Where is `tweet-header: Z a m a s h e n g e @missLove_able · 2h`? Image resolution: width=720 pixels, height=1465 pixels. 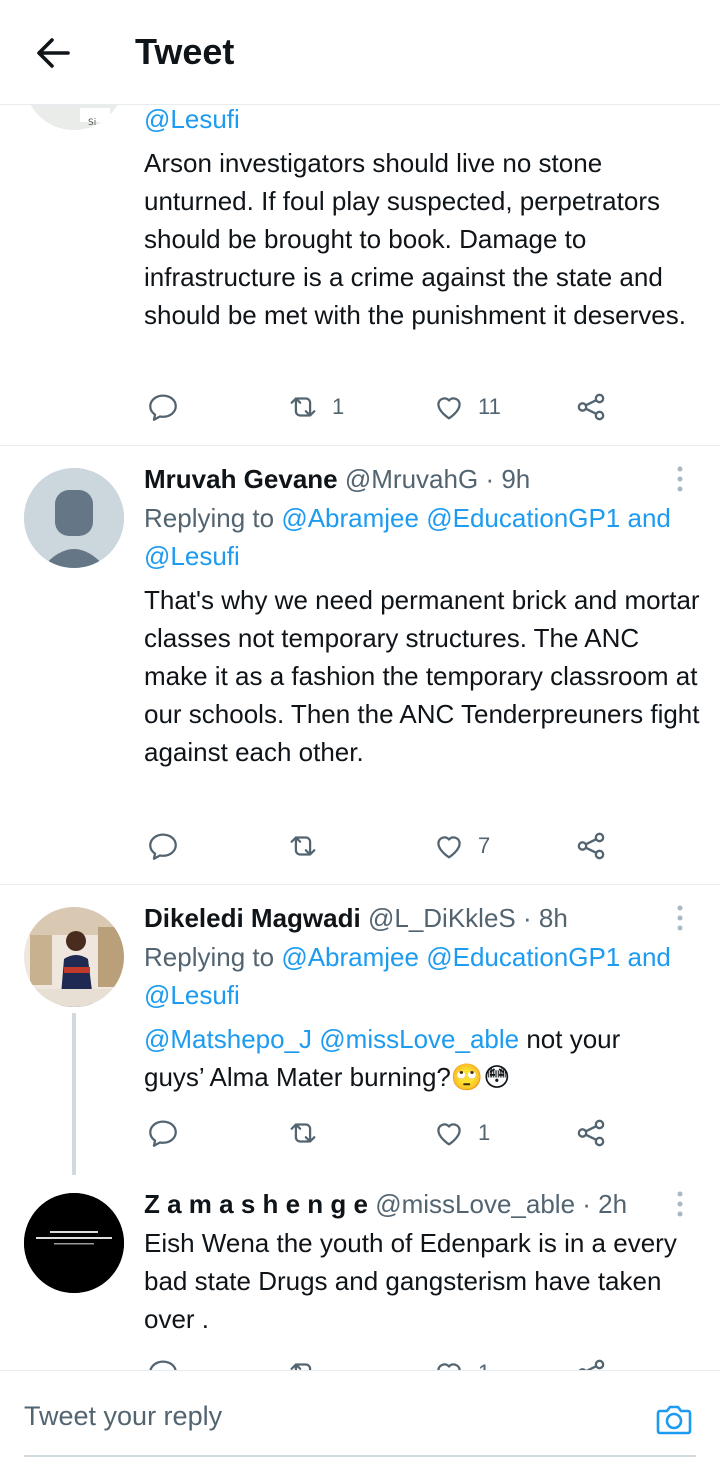
tweet-header: Z a m a s h e n g e @missLove_able · 2h is located at coordinates (422, 1204).